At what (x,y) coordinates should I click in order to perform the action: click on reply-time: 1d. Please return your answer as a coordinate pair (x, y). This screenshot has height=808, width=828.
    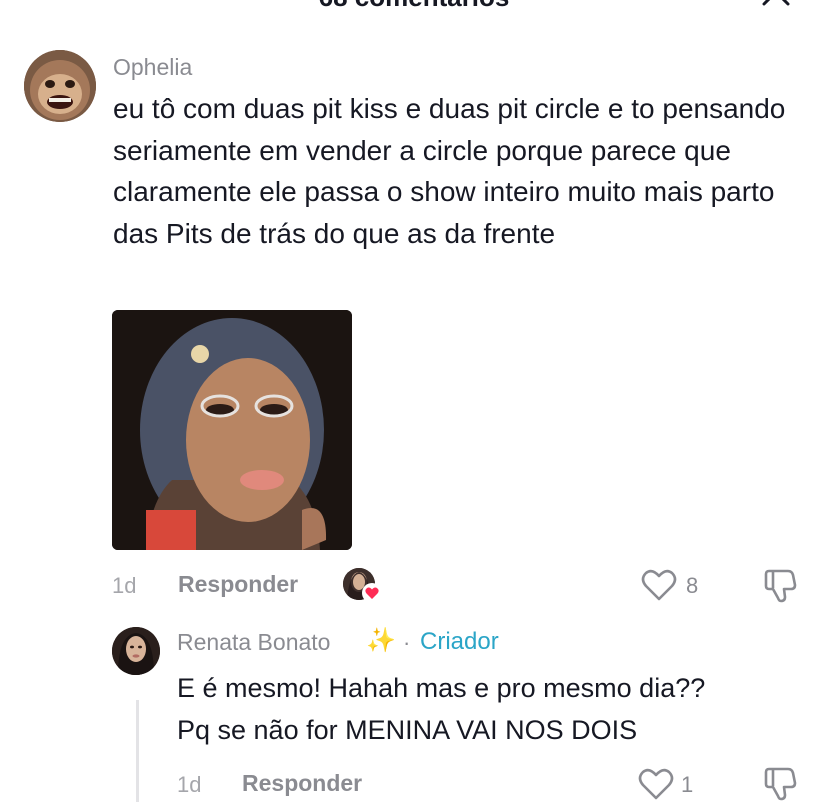
    Looking at the image, I should click on (189, 784).